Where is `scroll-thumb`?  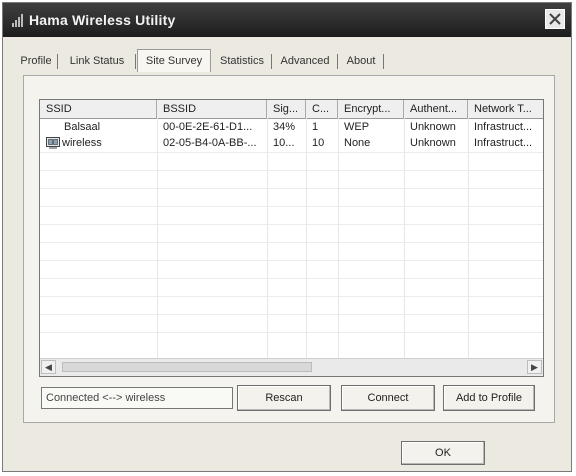
scroll-thumb is located at coordinates (187, 367).